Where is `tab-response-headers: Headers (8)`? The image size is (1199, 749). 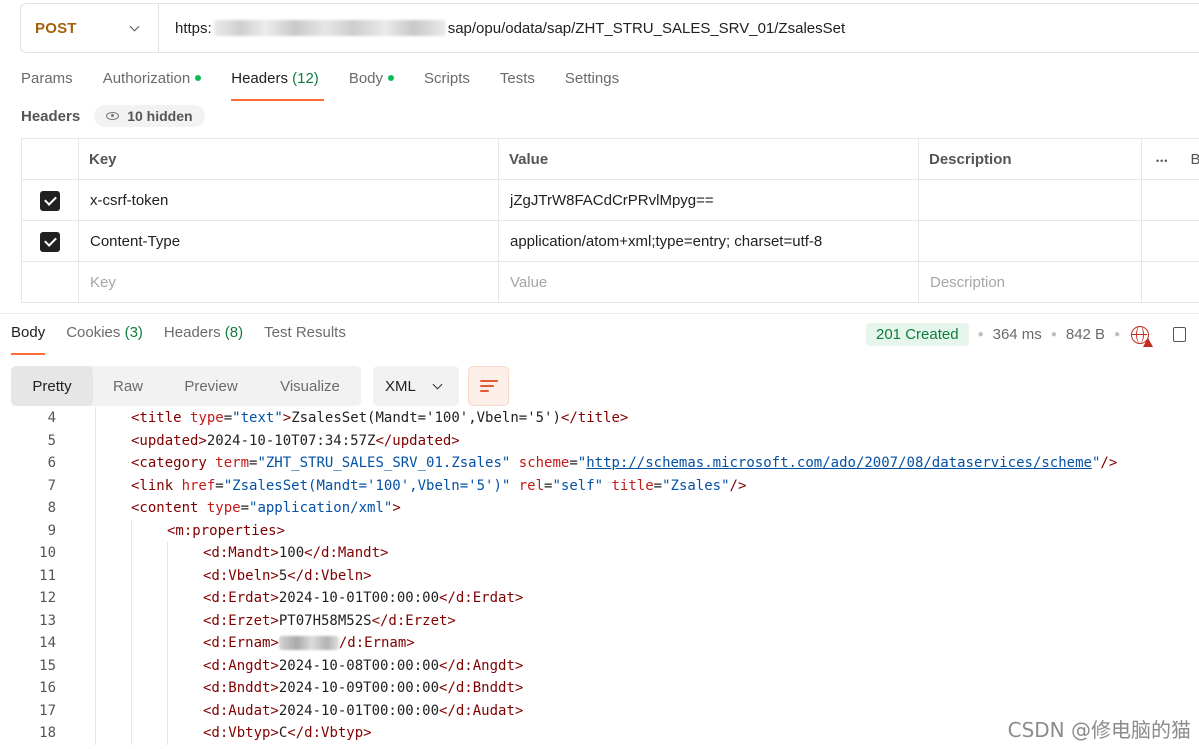
tab-response-headers: Headers (8) is located at coordinates (203, 339).